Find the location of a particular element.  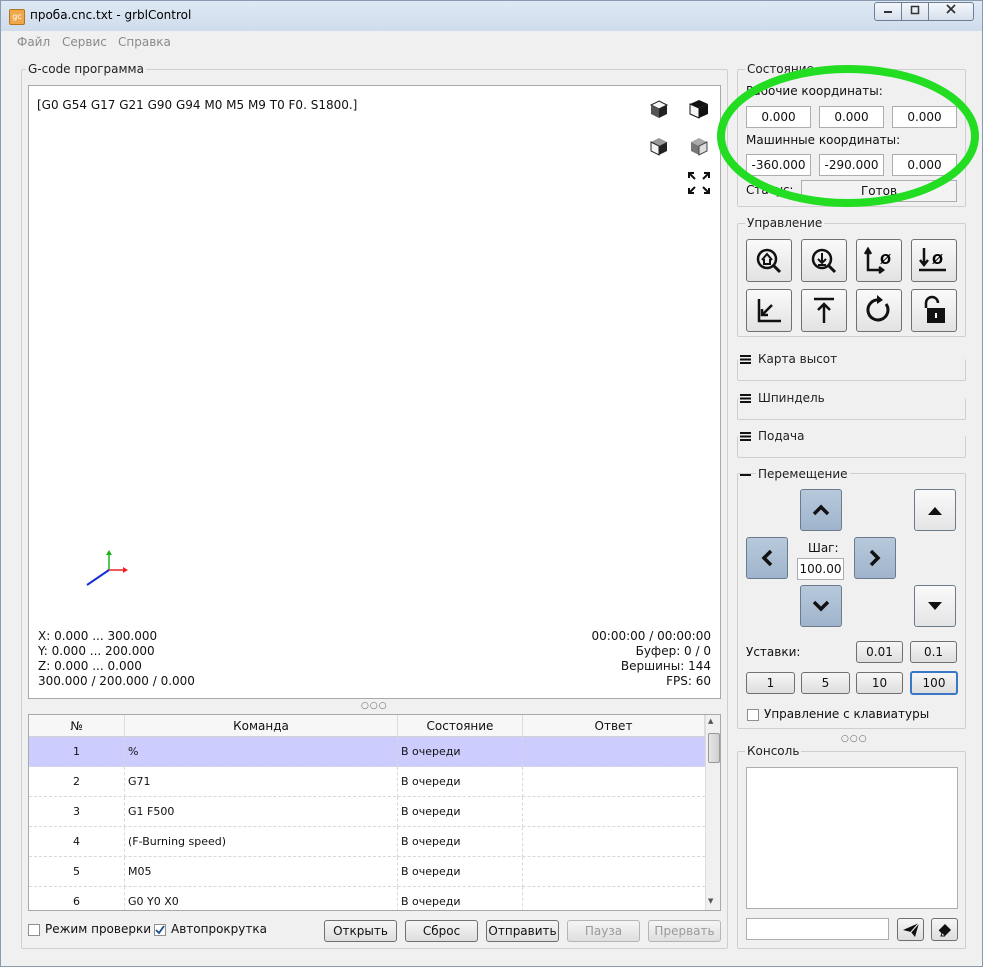

checkmark-icon is located at coordinates (160, 930).